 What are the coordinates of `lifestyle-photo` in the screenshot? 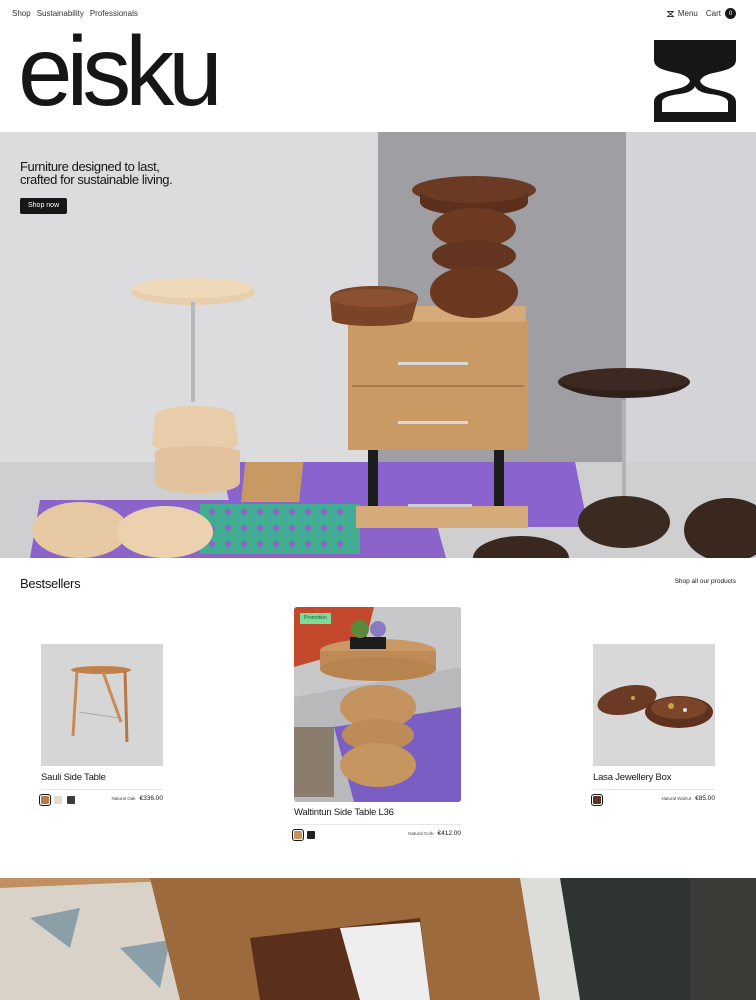 It's located at (378, 939).